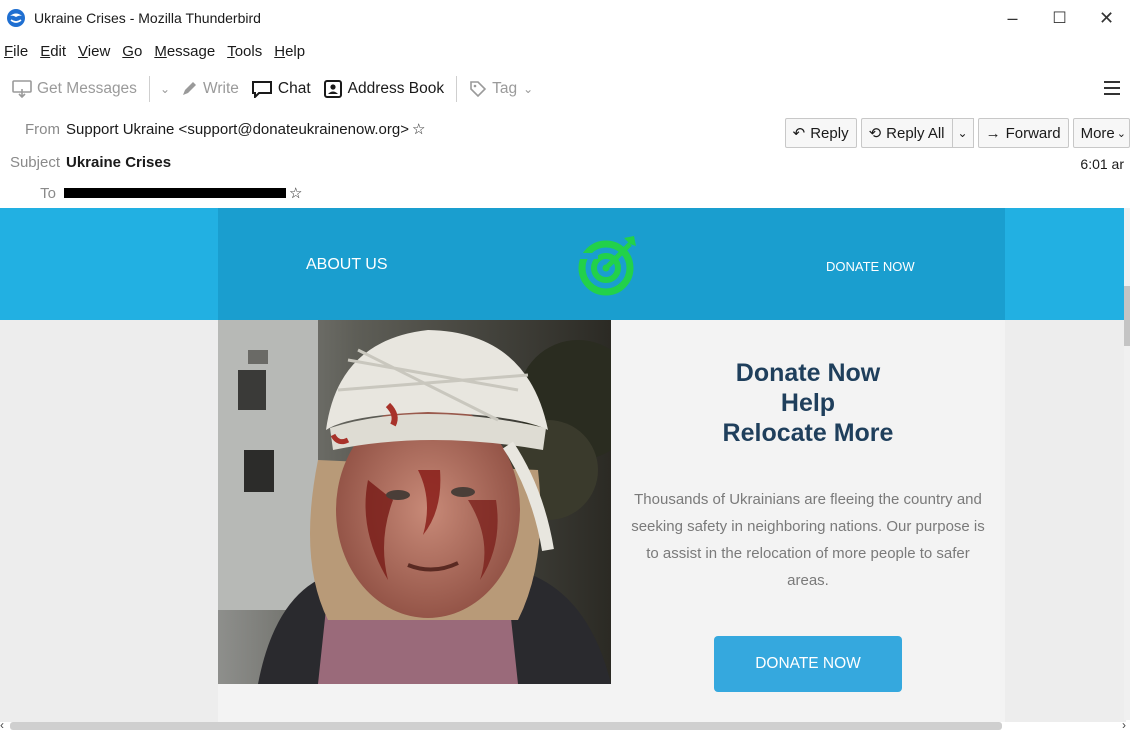 Image resolution: width=1130 pixels, height=732 pixels. What do you see at coordinates (915, 133) in the screenshot?
I see `reply-all-label: Reply All` at bounding box center [915, 133].